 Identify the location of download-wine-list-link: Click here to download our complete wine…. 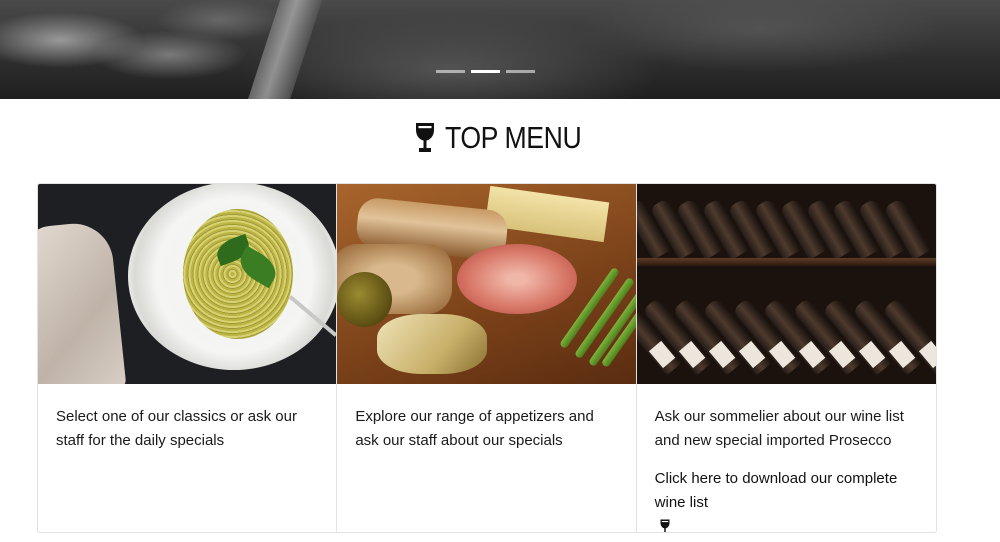
(786, 499).